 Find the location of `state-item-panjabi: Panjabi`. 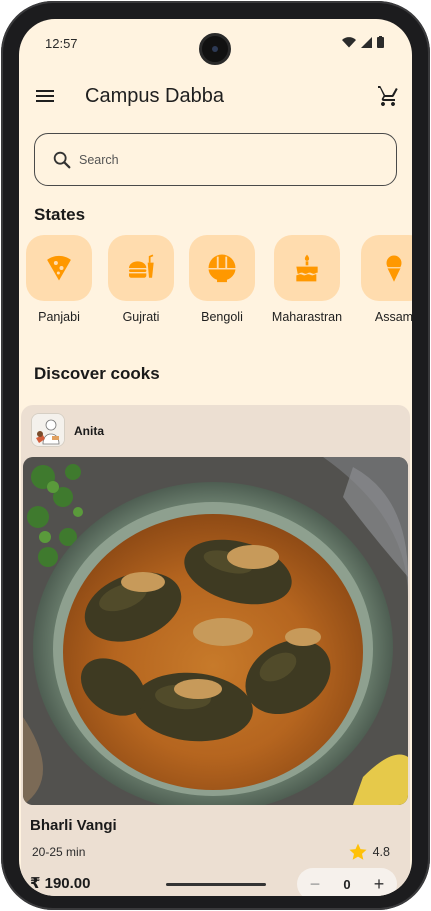

state-item-panjabi: Panjabi is located at coordinates (60, 279).